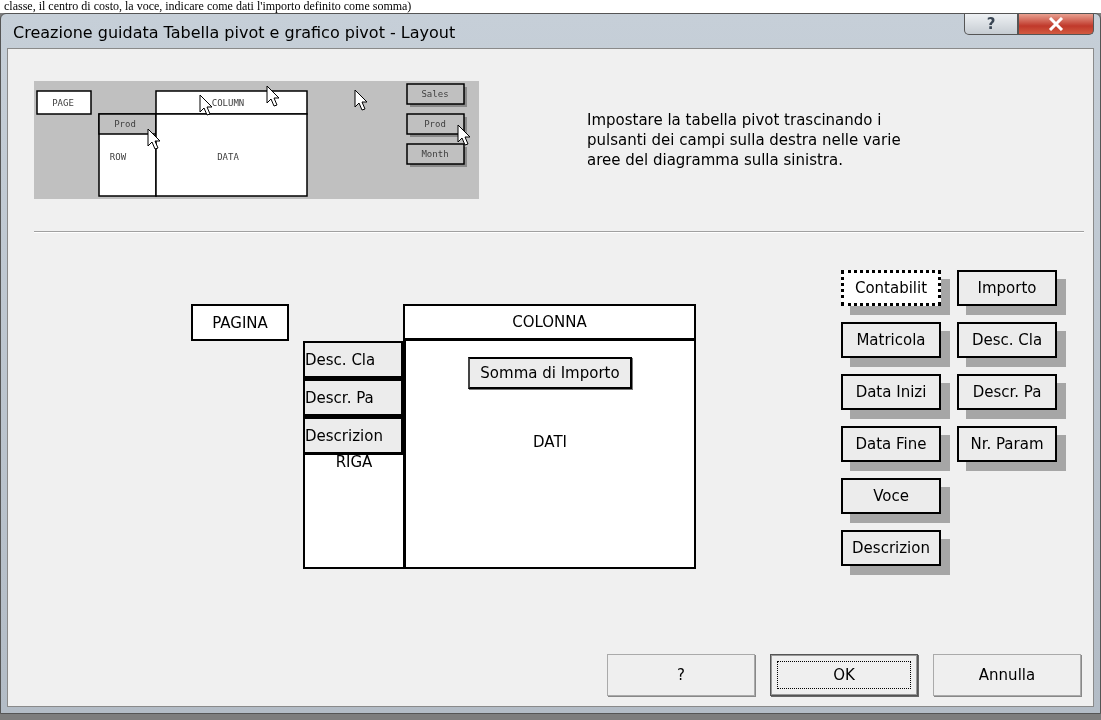 This screenshot has width=1101, height=720. I want to click on data-area-label: DATI, so click(550, 442).